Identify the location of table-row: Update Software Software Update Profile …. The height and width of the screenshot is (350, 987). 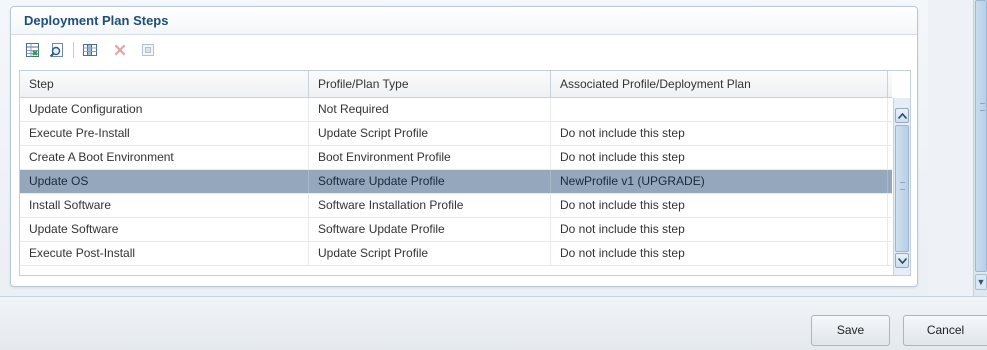
(456, 230).